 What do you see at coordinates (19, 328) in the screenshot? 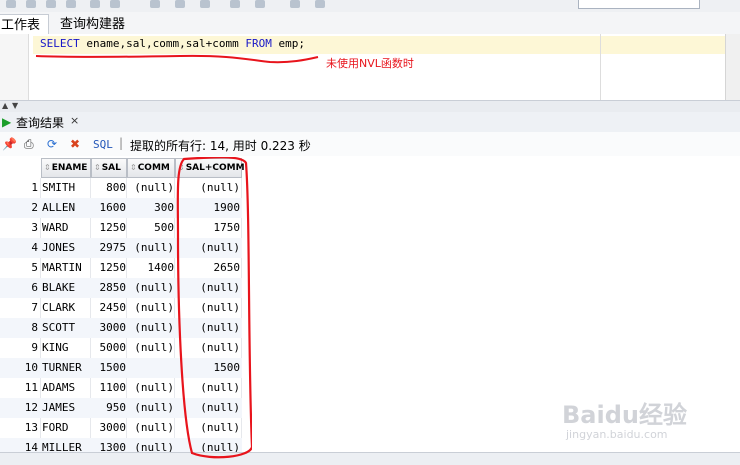
I see `row-number: 8` at bounding box center [19, 328].